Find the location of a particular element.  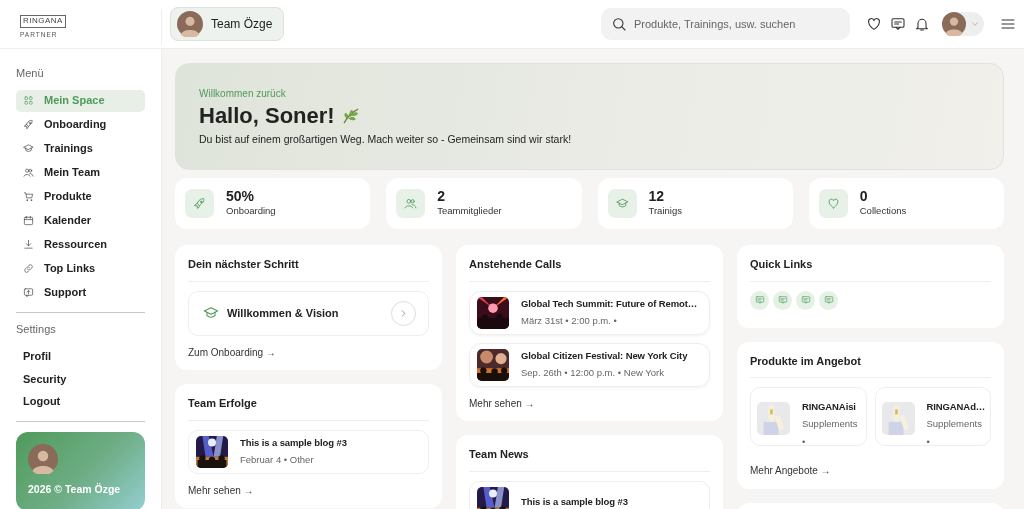

section-title: Menü is located at coordinates (30, 73).